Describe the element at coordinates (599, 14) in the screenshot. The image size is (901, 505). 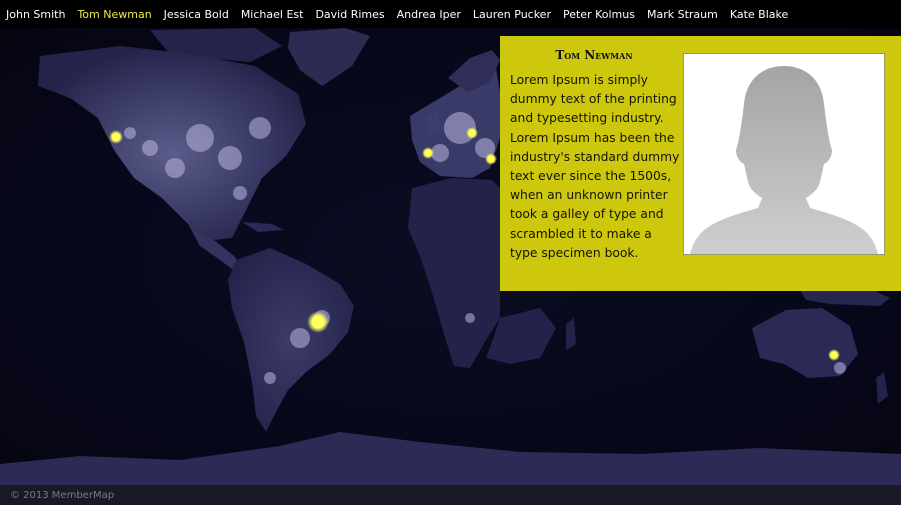
I see `nav-member-peter-kolmus: Peter Kolmus` at that location.